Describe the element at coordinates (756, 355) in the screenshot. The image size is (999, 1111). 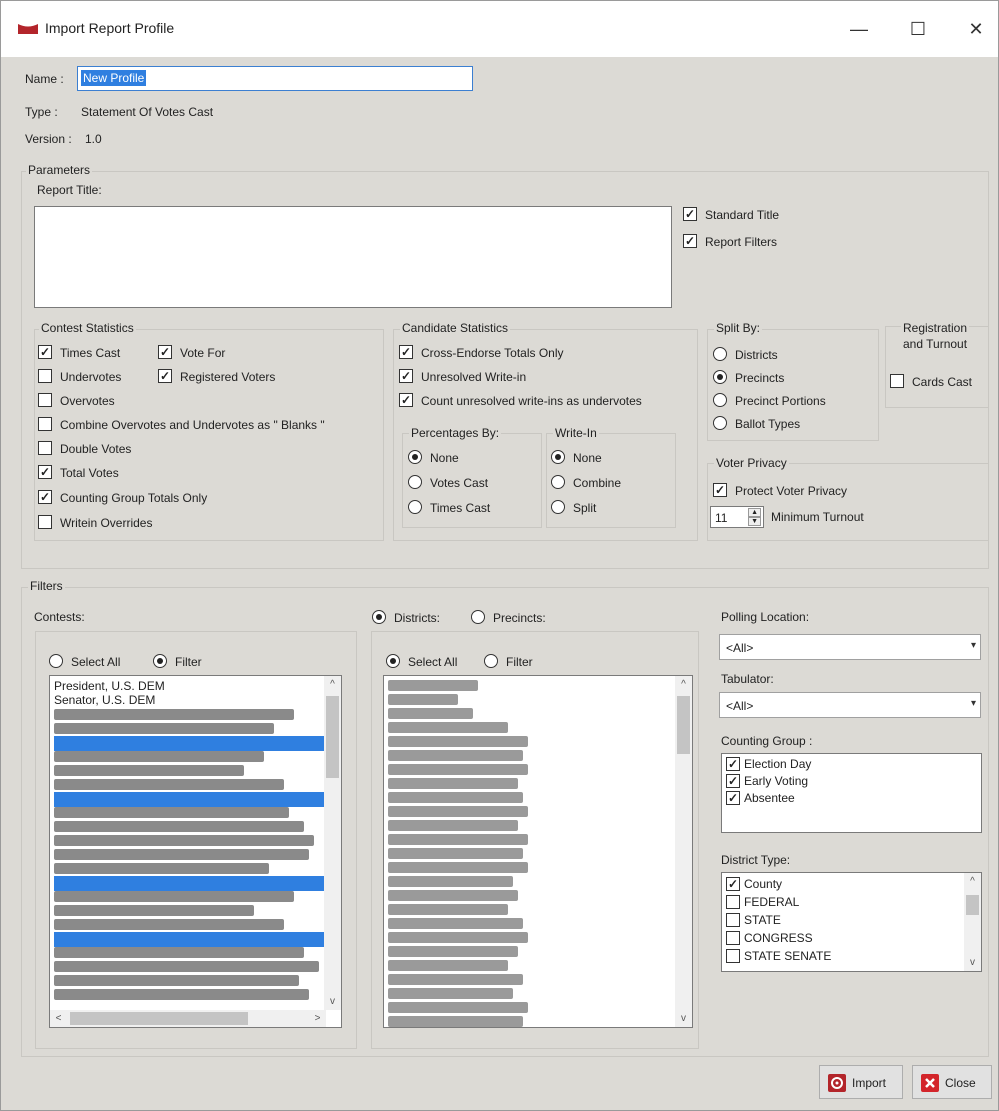
I see `split-districts-label: Districts` at that location.